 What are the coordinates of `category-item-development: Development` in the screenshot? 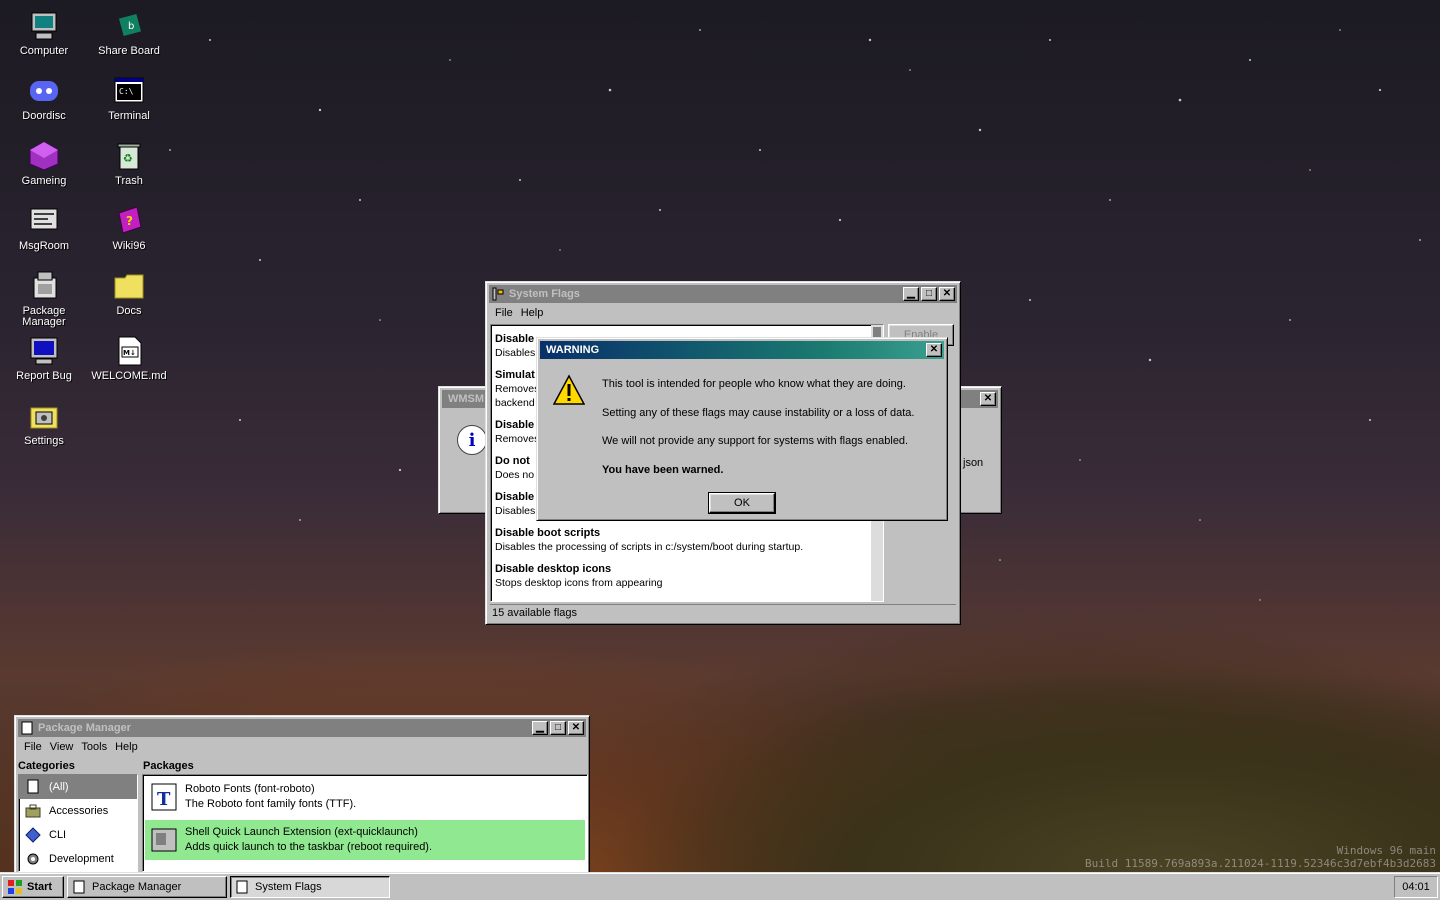 It's located at (78, 859).